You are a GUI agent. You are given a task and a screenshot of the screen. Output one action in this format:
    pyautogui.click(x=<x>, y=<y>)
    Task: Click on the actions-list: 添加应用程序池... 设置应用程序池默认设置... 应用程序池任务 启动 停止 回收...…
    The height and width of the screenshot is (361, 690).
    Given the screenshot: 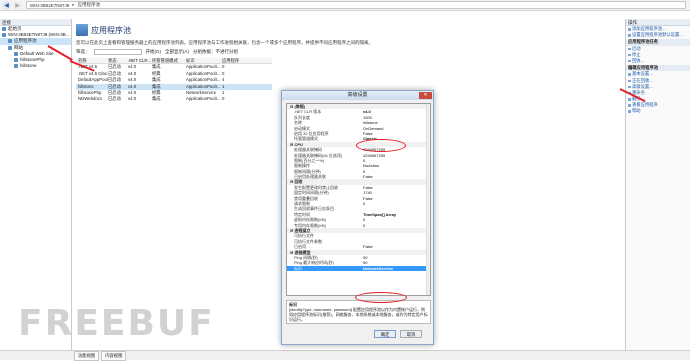 What is the action you would take?
    pyautogui.click(x=658, y=70)
    